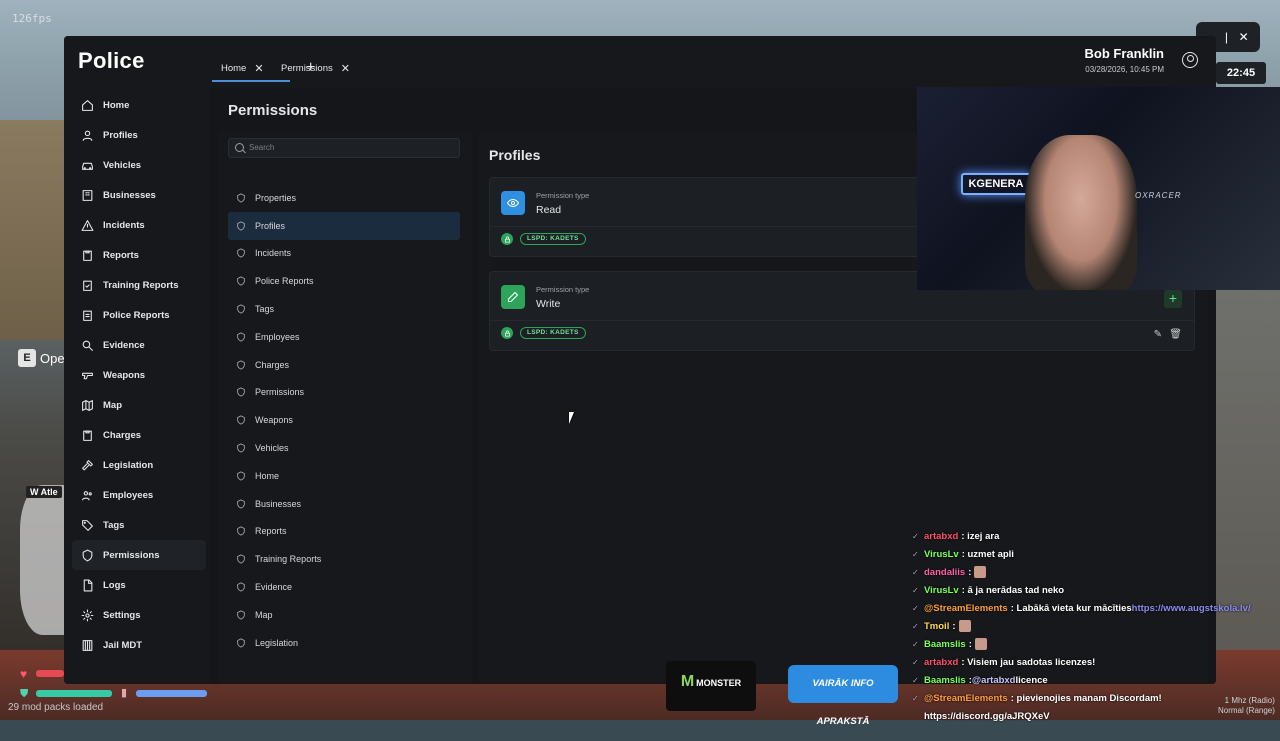  Describe the element at coordinates (121, 255) in the screenshot. I see `sidebar-item-label: Reports` at that location.